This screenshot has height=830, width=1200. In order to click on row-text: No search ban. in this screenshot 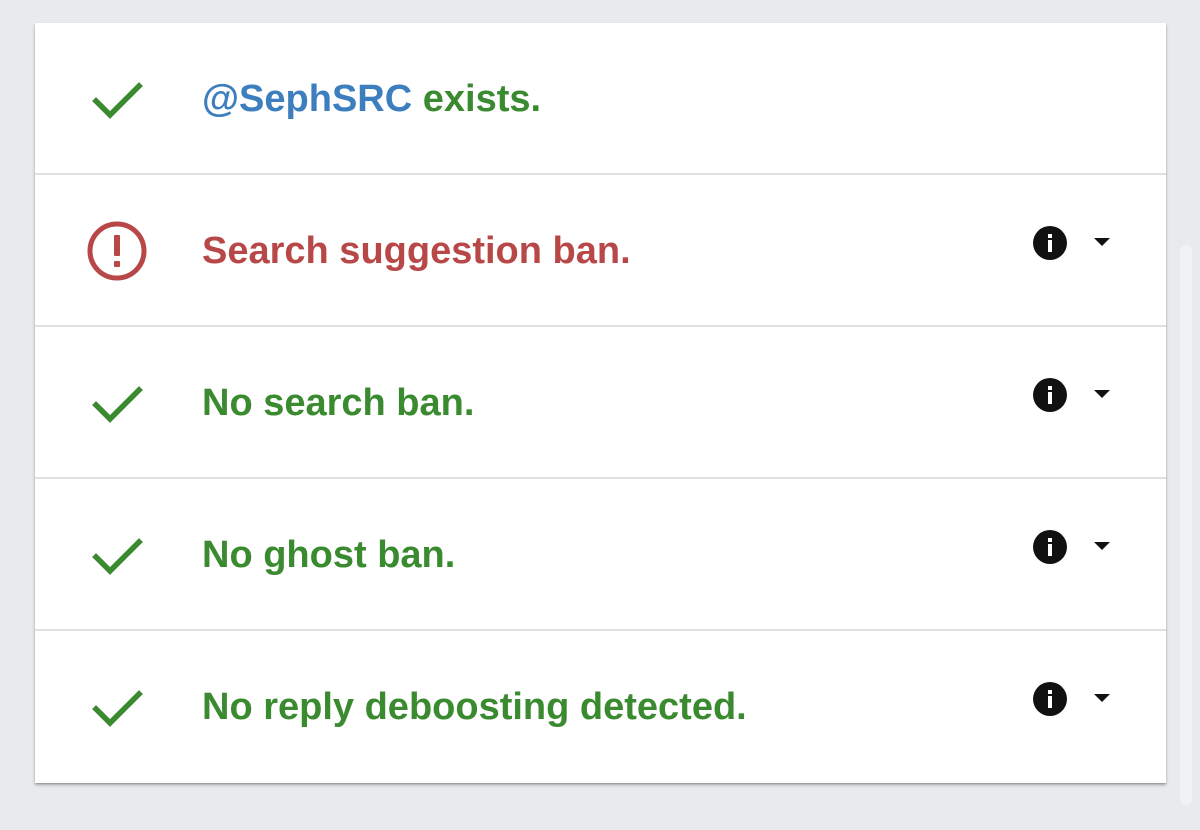, I will do `click(338, 403)`.